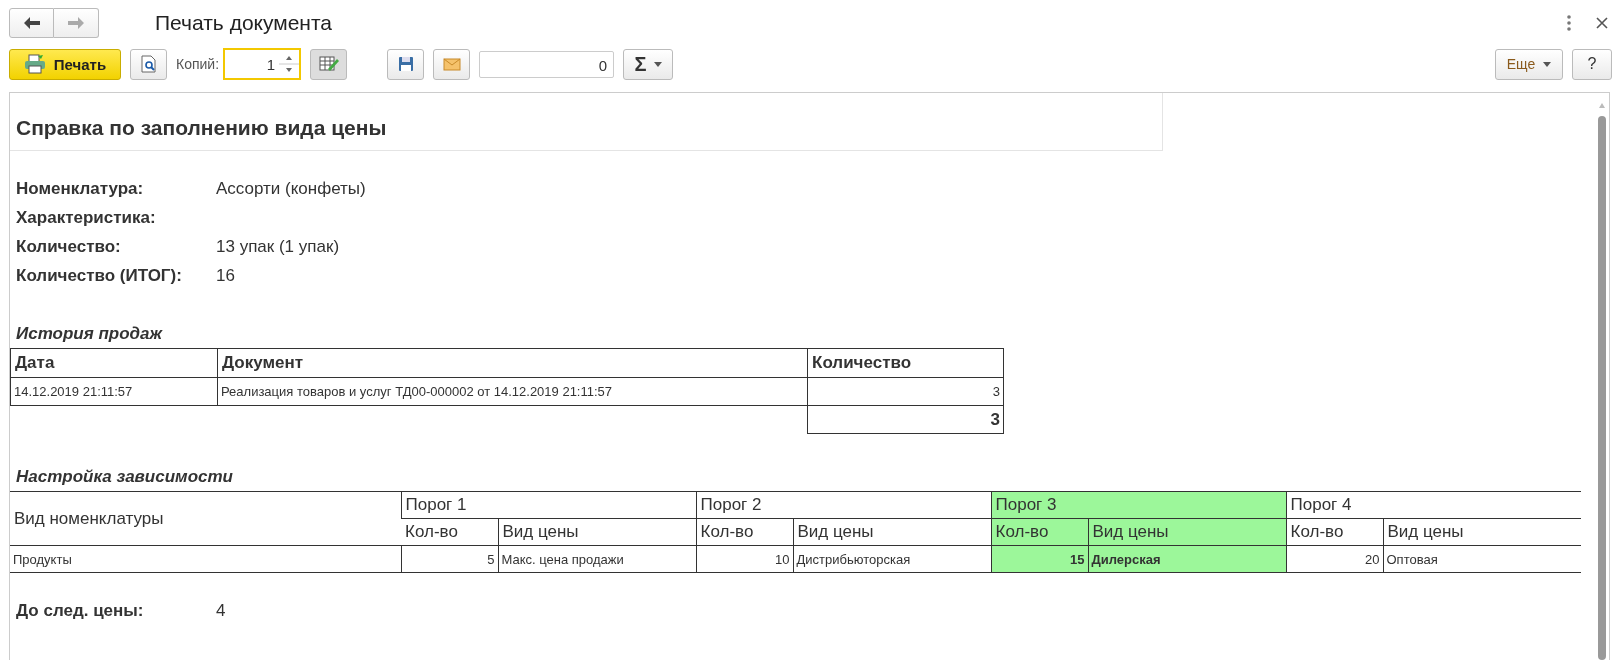  What do you see at coordinates (221, 611) in the screenshot?
I see `field-value: 4` at bounding box center [221, 611].